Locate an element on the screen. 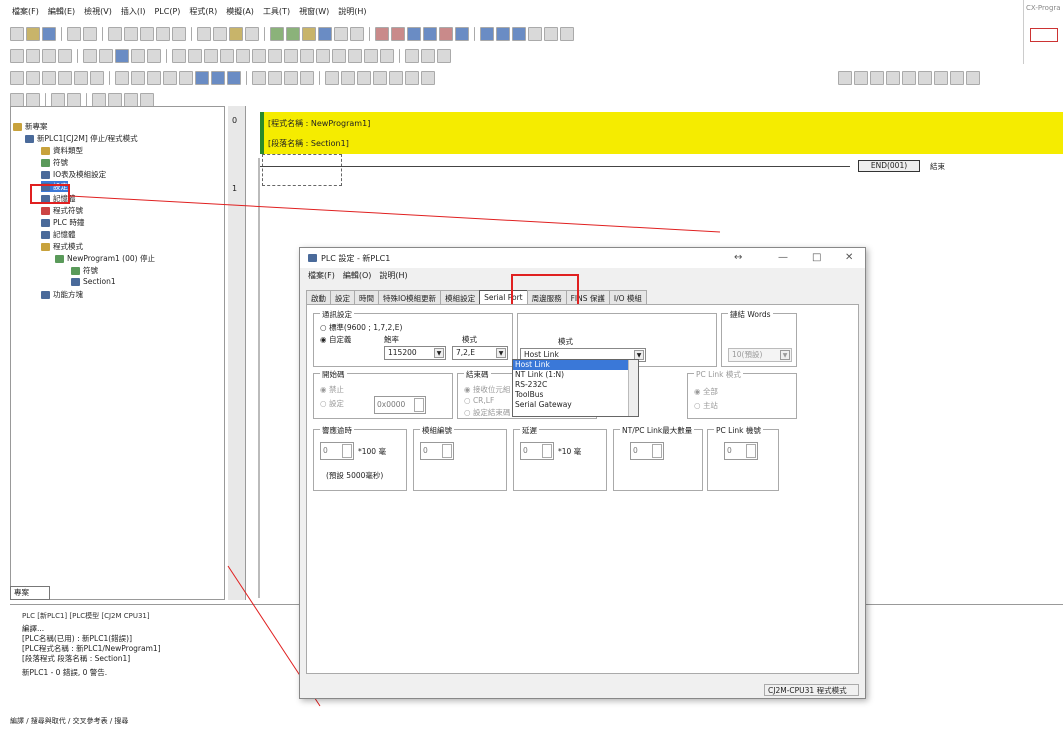 This screenshot has height=729, width=1063. radio-start-disable-label: 禁止 is located at coordinates (336, 389).